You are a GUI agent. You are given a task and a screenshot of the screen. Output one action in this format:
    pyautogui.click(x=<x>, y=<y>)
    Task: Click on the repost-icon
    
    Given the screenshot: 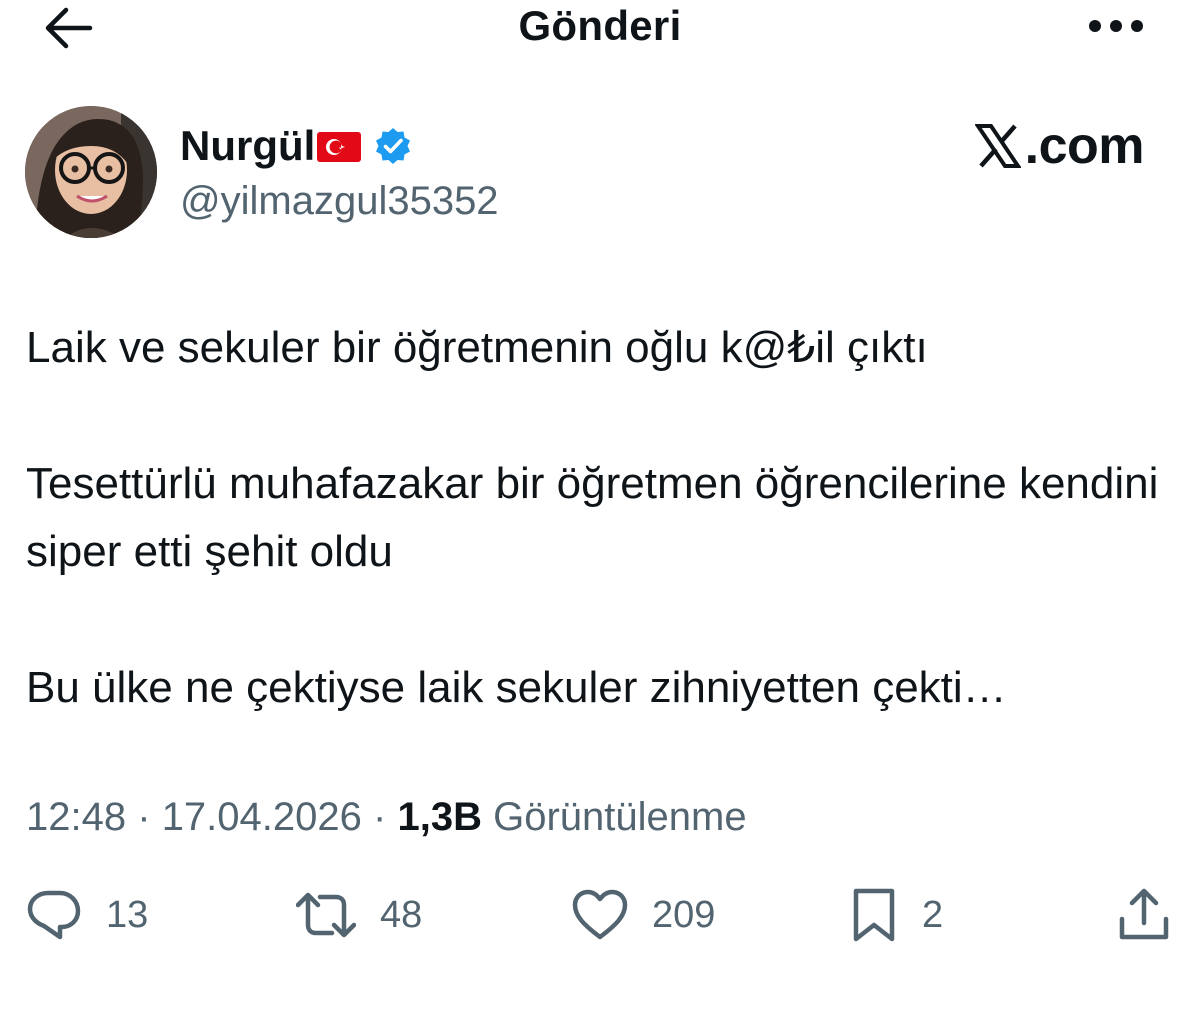 What is the action you would take?
    pyautogui.click(x=326, y=915)
    